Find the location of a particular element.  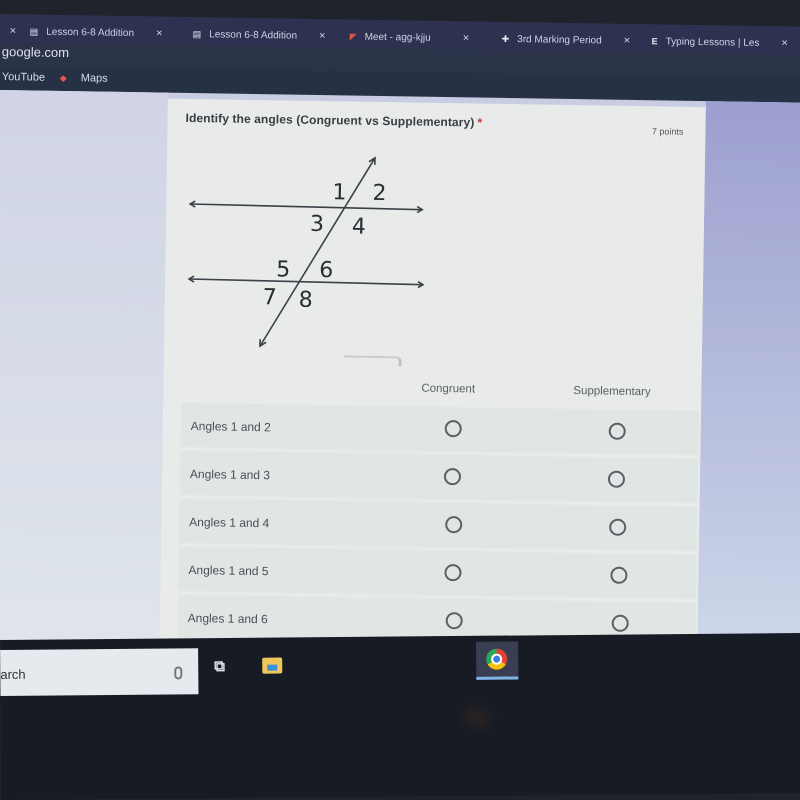

e-icon: E is located at coordinates (654, 41).